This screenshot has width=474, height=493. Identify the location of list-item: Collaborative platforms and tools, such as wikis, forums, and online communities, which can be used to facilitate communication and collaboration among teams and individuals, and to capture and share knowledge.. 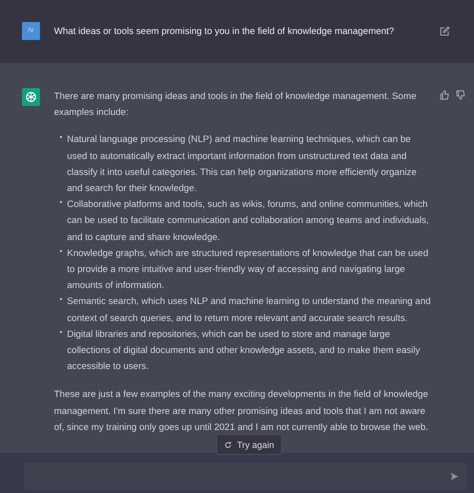
(248, 221).